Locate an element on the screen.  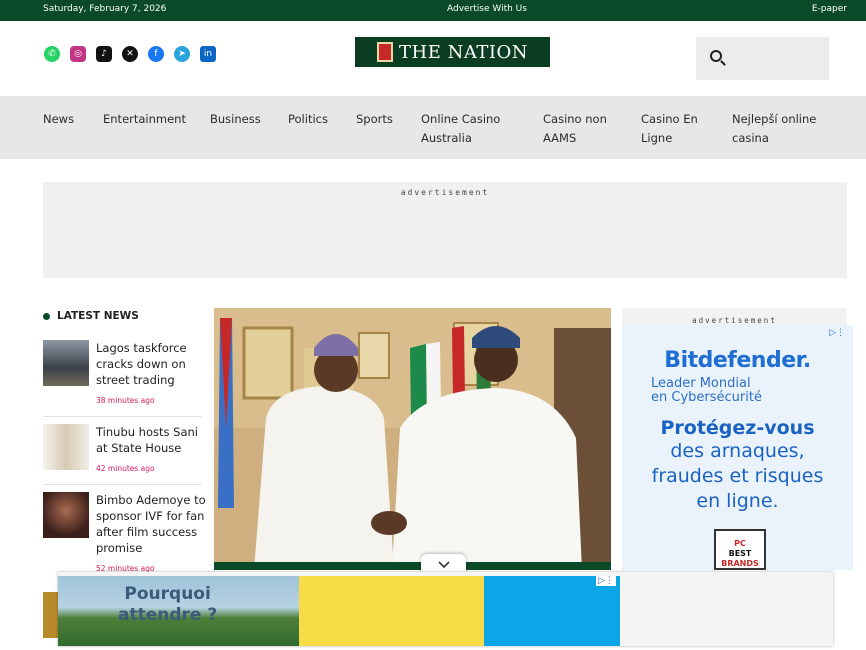
news-title: Tinubu hosts Sani at State House is located at coordinates (151, 440).